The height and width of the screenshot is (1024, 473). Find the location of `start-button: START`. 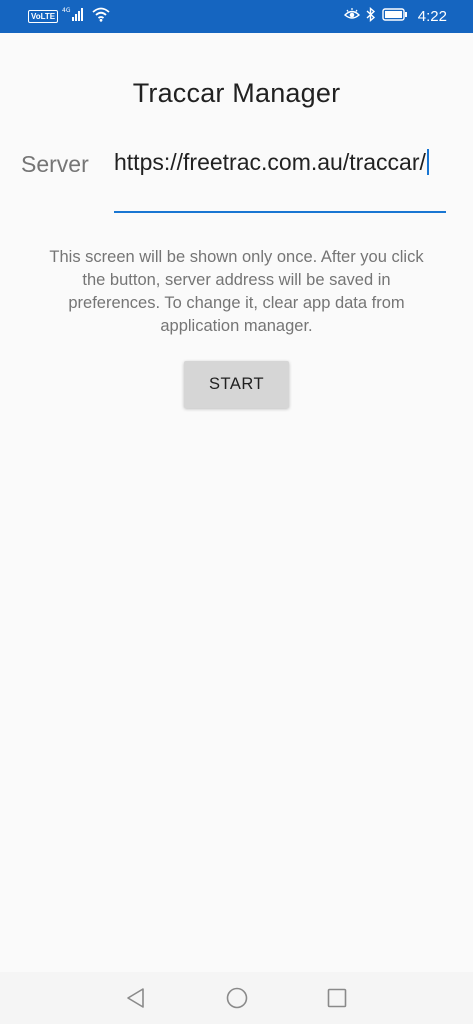

start-button: START is located at coordinates (236, 384).